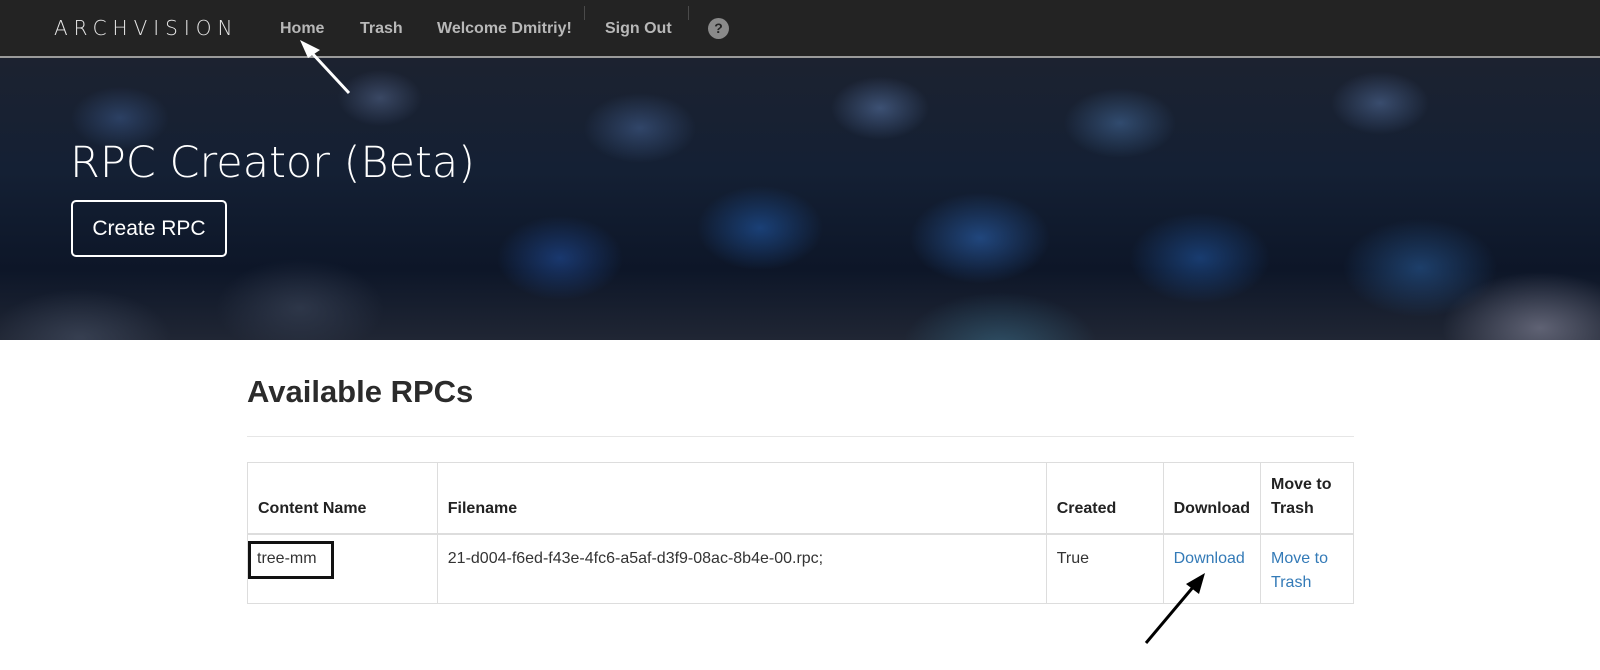  Describe the element at coordinates (1174, 608) in the screenshot. I see `arrow-to-download-icon` at that location.